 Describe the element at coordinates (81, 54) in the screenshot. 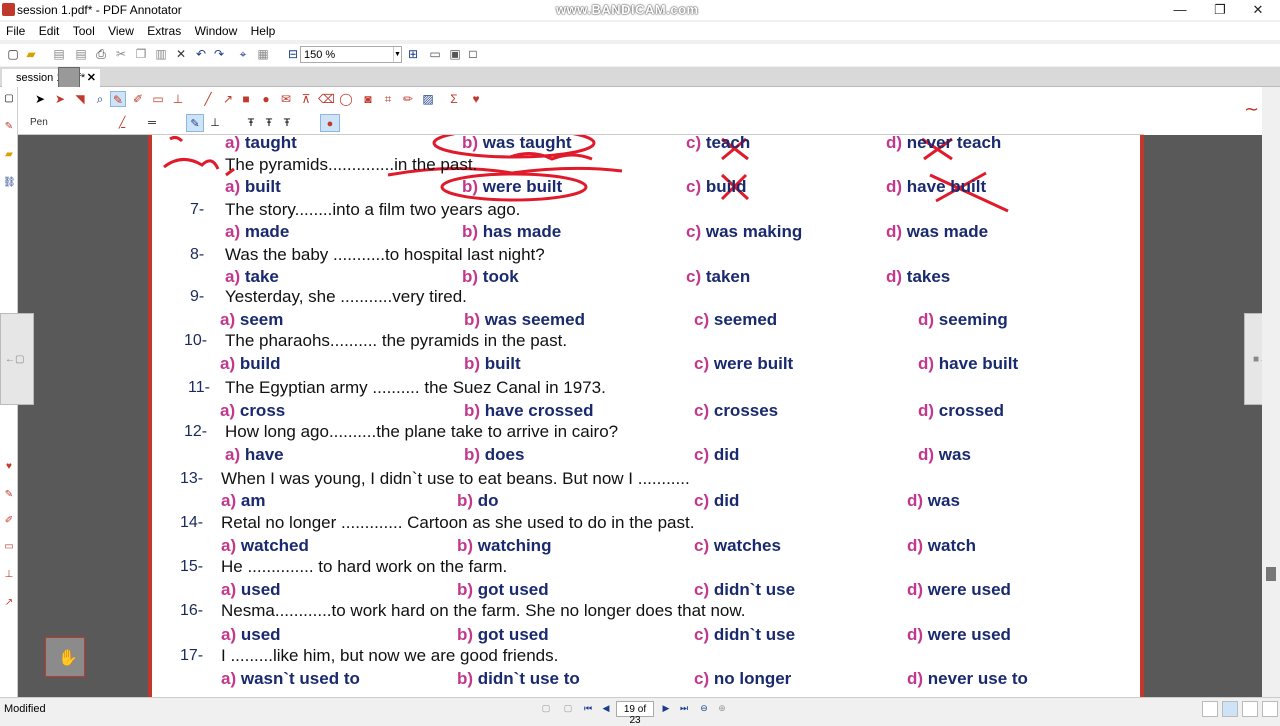

I see `save-all-icon: ▤` at that location.